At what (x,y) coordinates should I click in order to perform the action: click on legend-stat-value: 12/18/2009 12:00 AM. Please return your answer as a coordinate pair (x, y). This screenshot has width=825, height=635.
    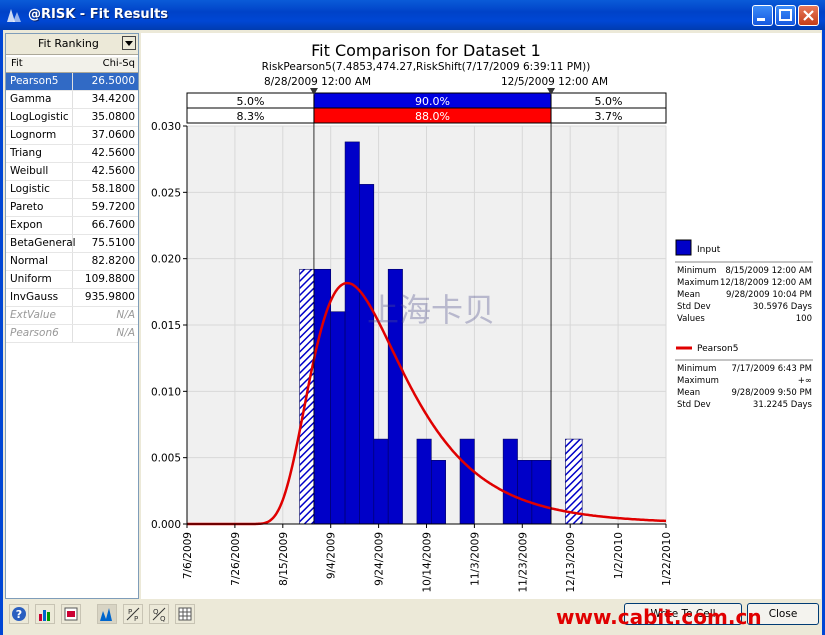
    Looking at the image, I should click on (766, 283).